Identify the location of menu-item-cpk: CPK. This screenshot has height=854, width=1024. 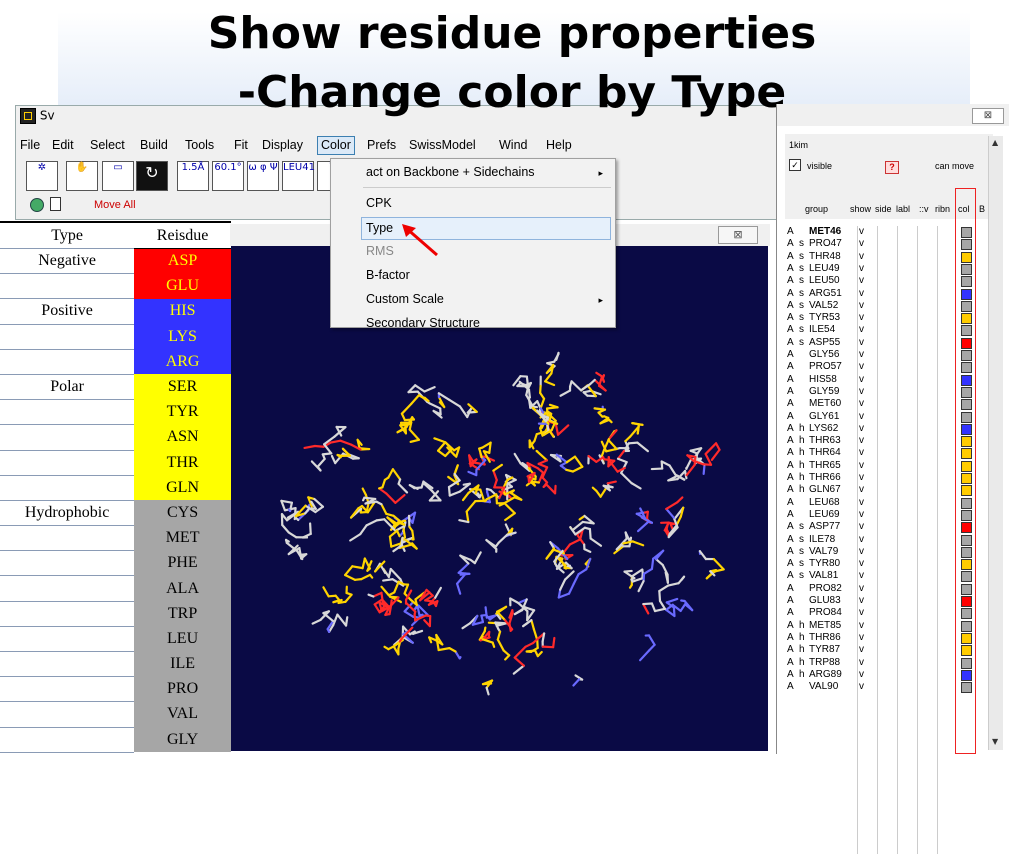
(379, 203).